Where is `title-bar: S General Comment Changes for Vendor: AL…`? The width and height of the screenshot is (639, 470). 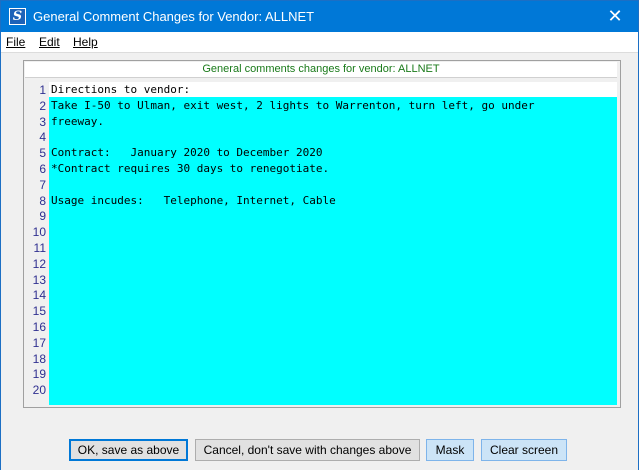
title-bar: S General Comment Changes for Vendor: AL… is located at coordinates (319, 16).